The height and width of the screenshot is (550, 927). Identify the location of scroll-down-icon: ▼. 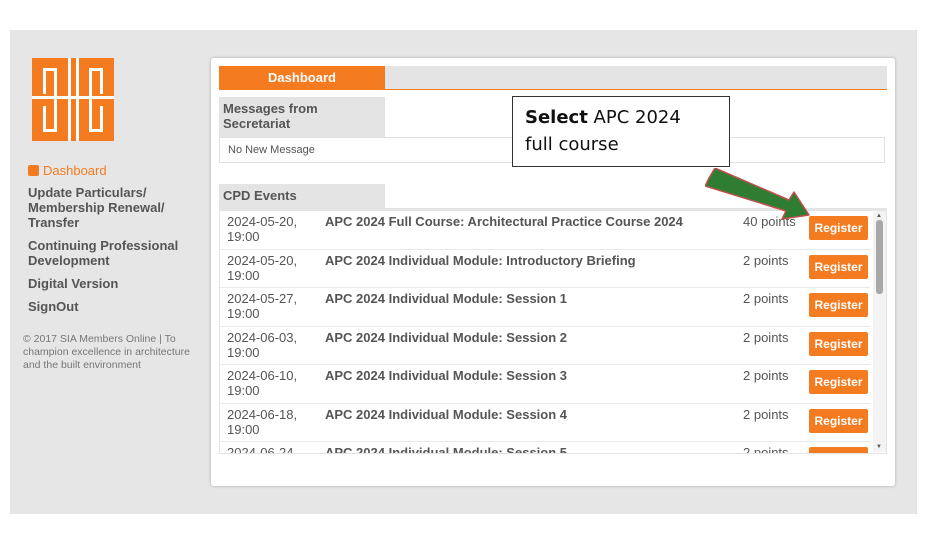
(879, 447).